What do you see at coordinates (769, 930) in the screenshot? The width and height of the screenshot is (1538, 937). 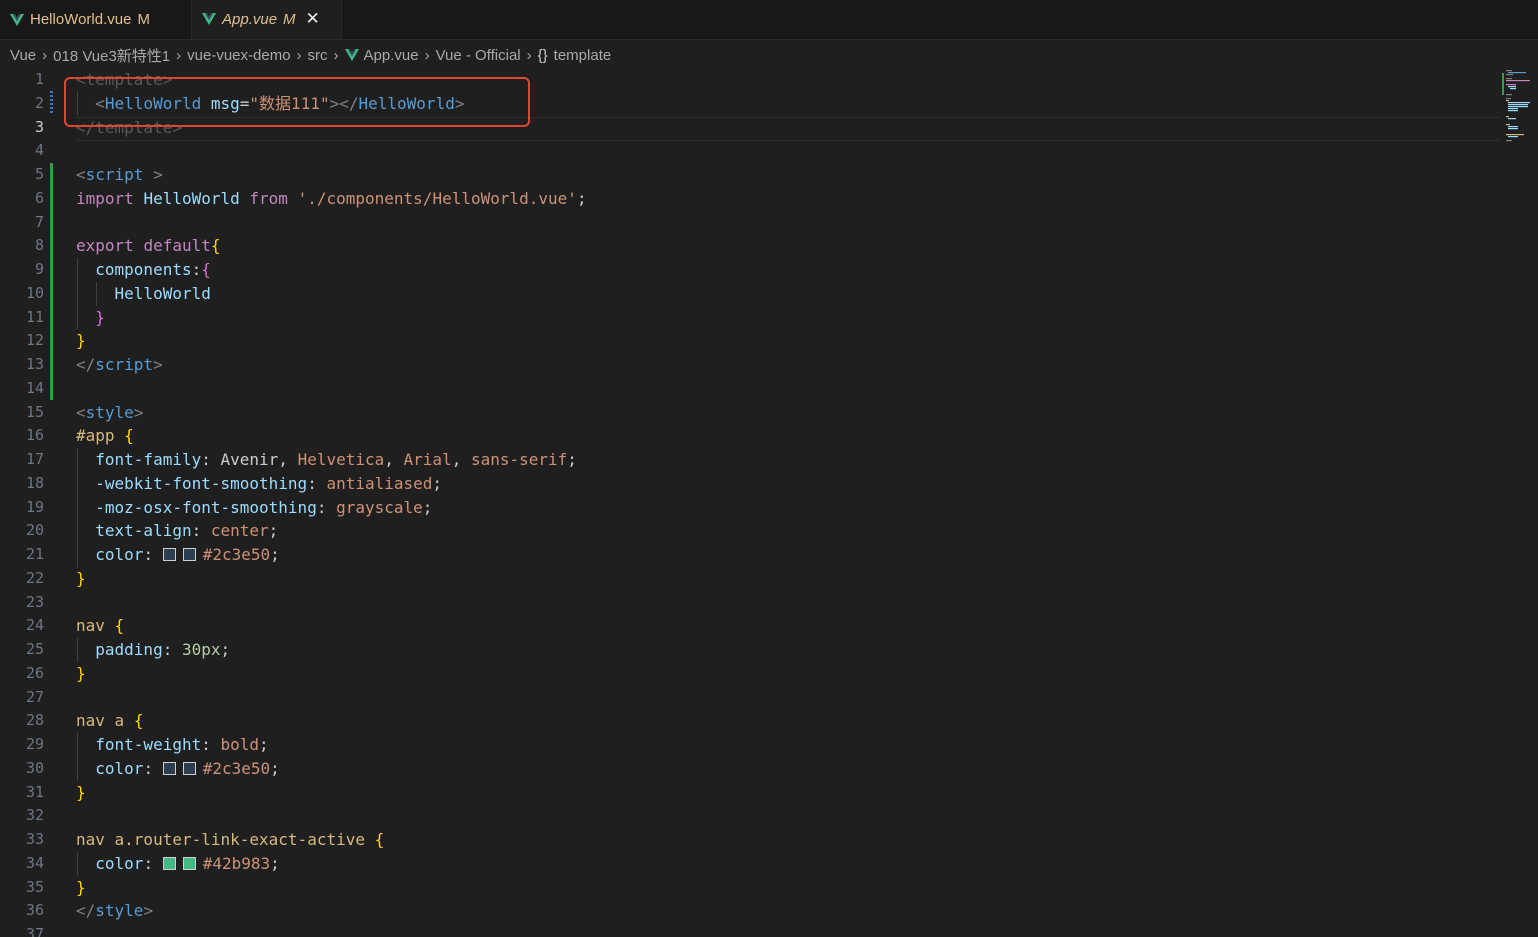 I see `code-line: 37` at bounding box center [769, 930].